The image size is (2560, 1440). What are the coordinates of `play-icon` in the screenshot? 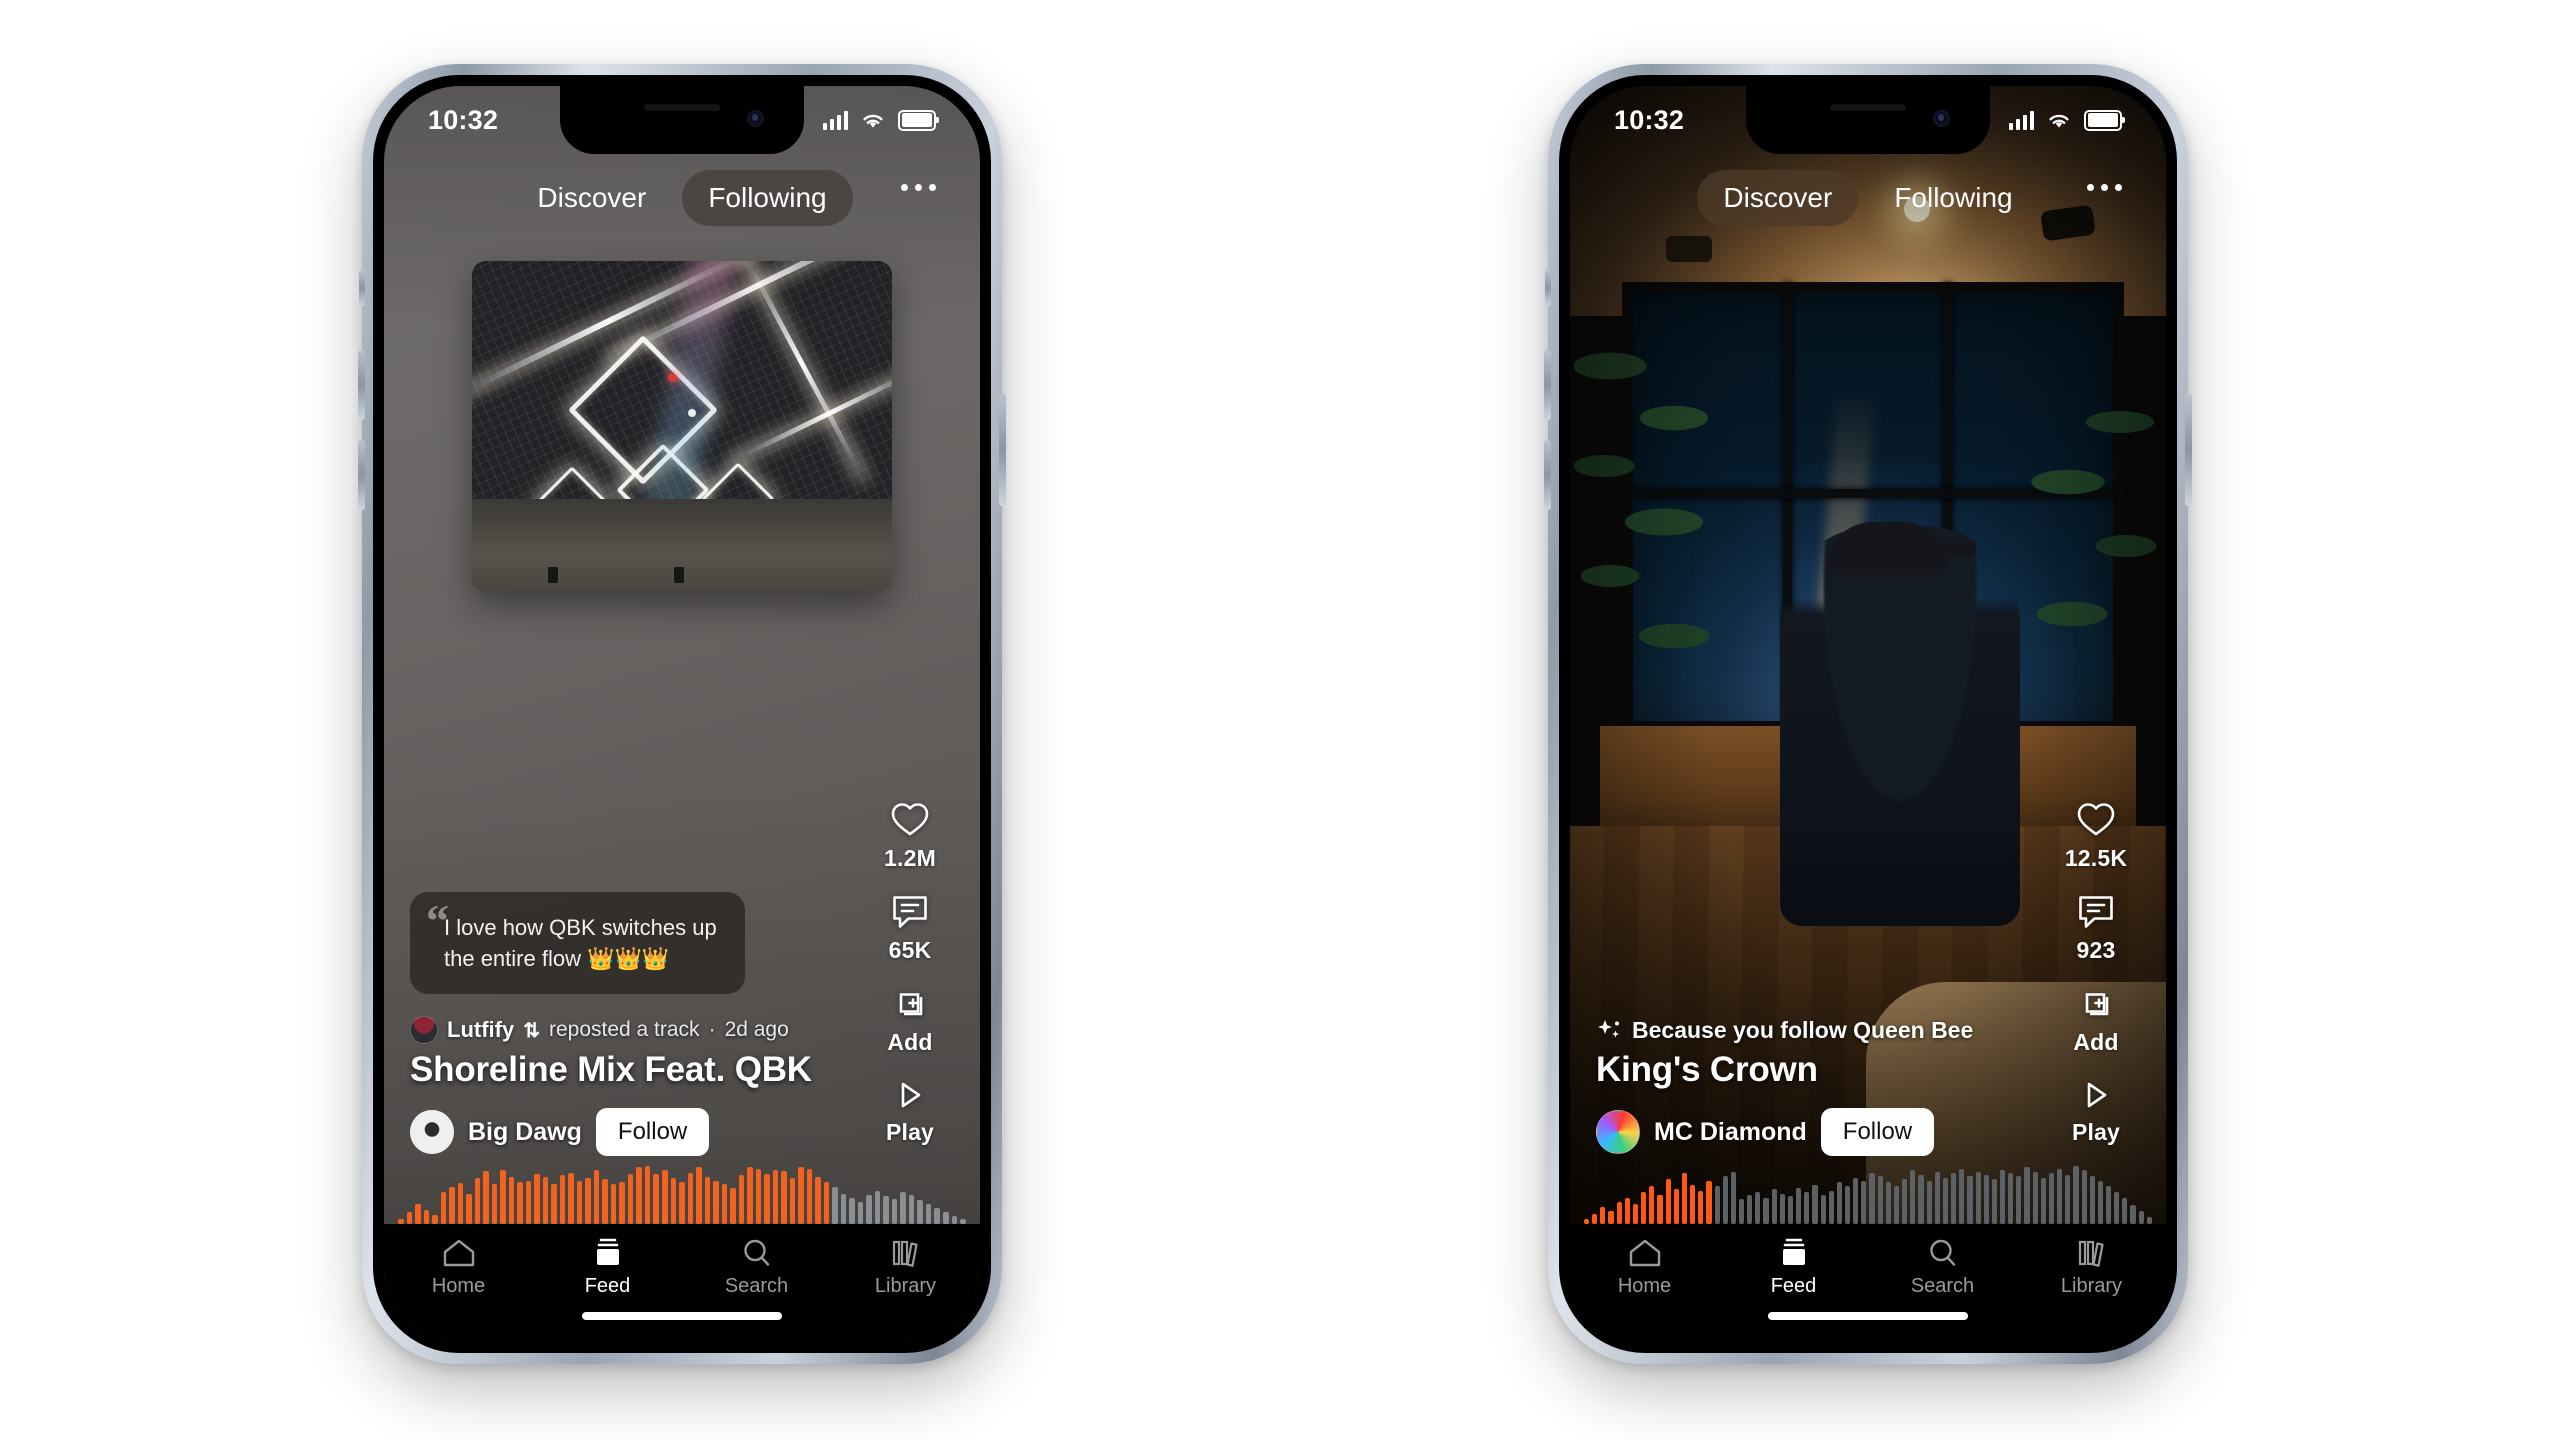 It's located at (2097, 1095).